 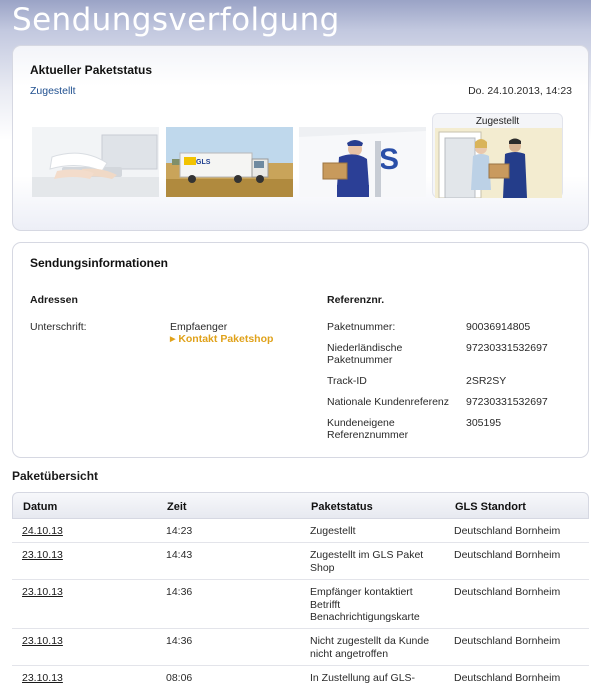 I want to click on reference-label: Track-ID, so click(x=347, y=381).